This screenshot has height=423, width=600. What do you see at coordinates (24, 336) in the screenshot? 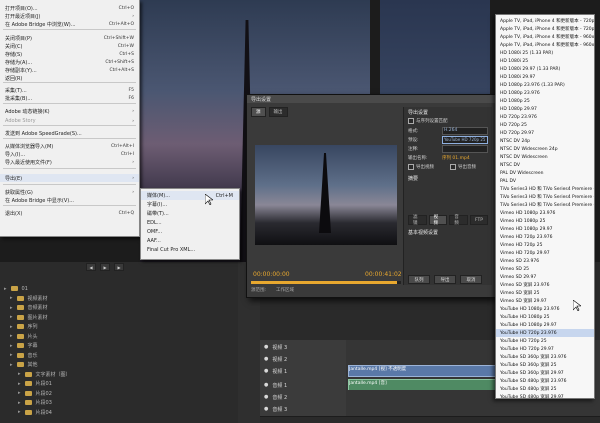
I see `project-item: ▸ 片头` at bounding box center [24, 336].